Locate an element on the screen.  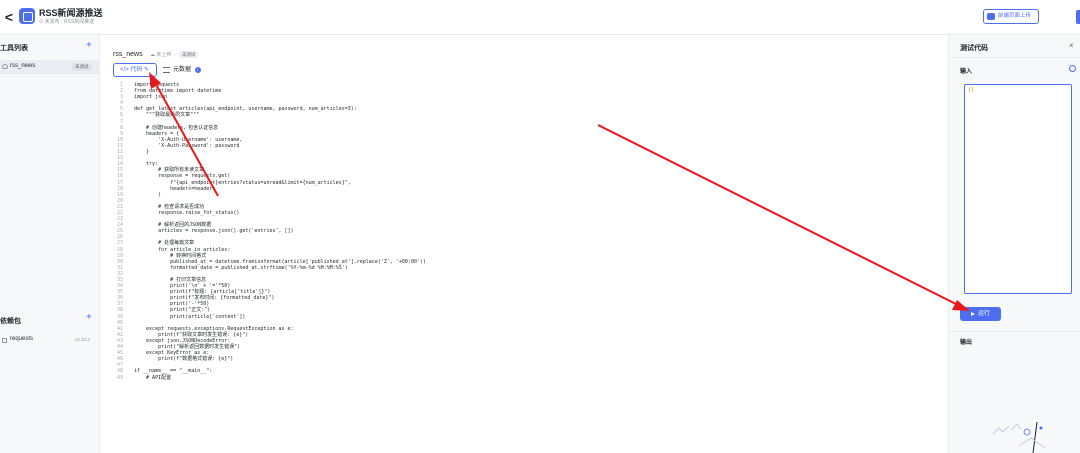
code-line: 49 # API配置 is located at coordinates (521, 378).